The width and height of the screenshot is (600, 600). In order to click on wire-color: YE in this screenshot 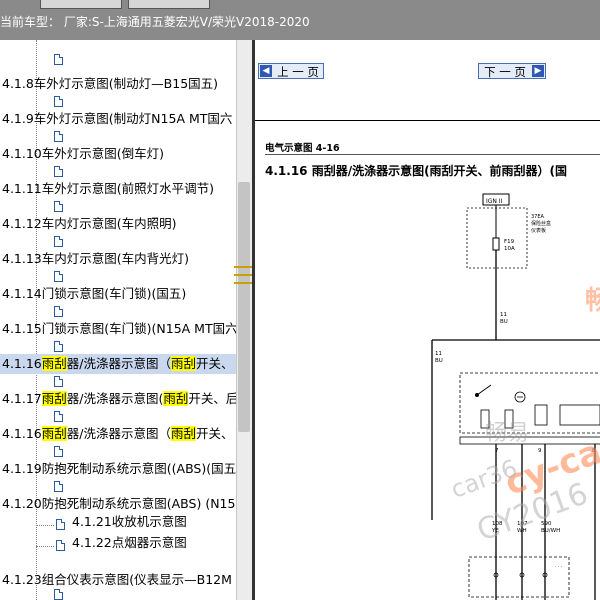, I will do `click(495, 531)`.